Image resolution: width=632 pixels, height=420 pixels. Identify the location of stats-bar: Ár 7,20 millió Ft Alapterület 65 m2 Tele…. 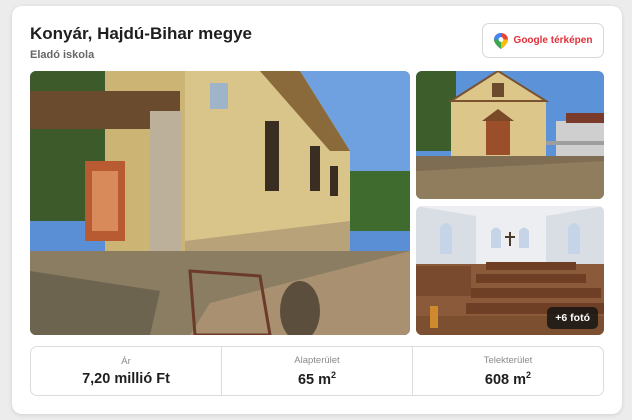
(317, 371).